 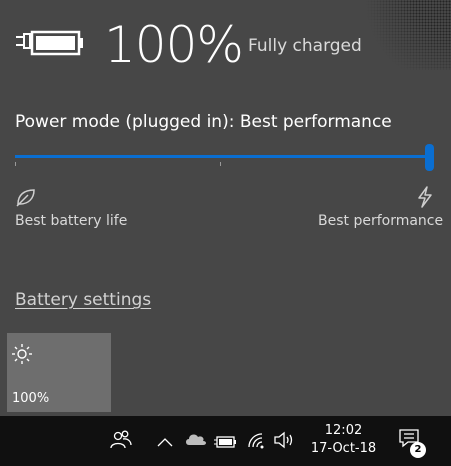 What do you see at coordinates (71, 221) in the screenshot?
I see `best-battery-life-caption: Best battery life` at bounding box center [71, 221].